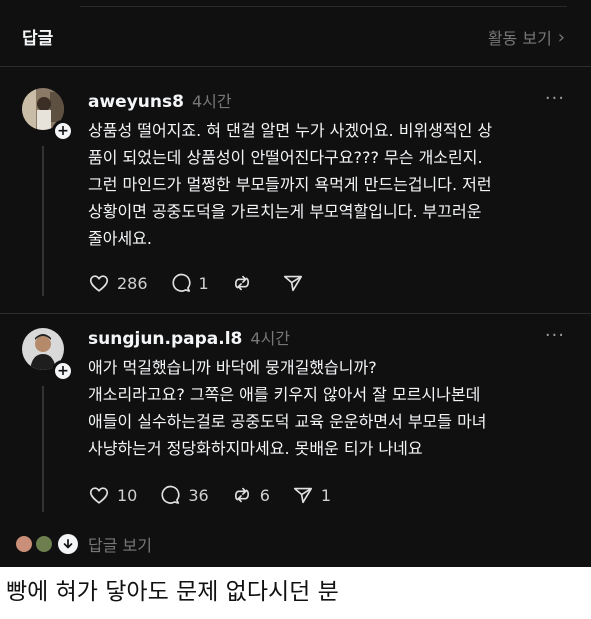 The height and width of the screenshot is (619, 591). What do you see at coordinates (326, 495) in the screenshot?
I see `share-count: 1` at bounding box center [326, 495].